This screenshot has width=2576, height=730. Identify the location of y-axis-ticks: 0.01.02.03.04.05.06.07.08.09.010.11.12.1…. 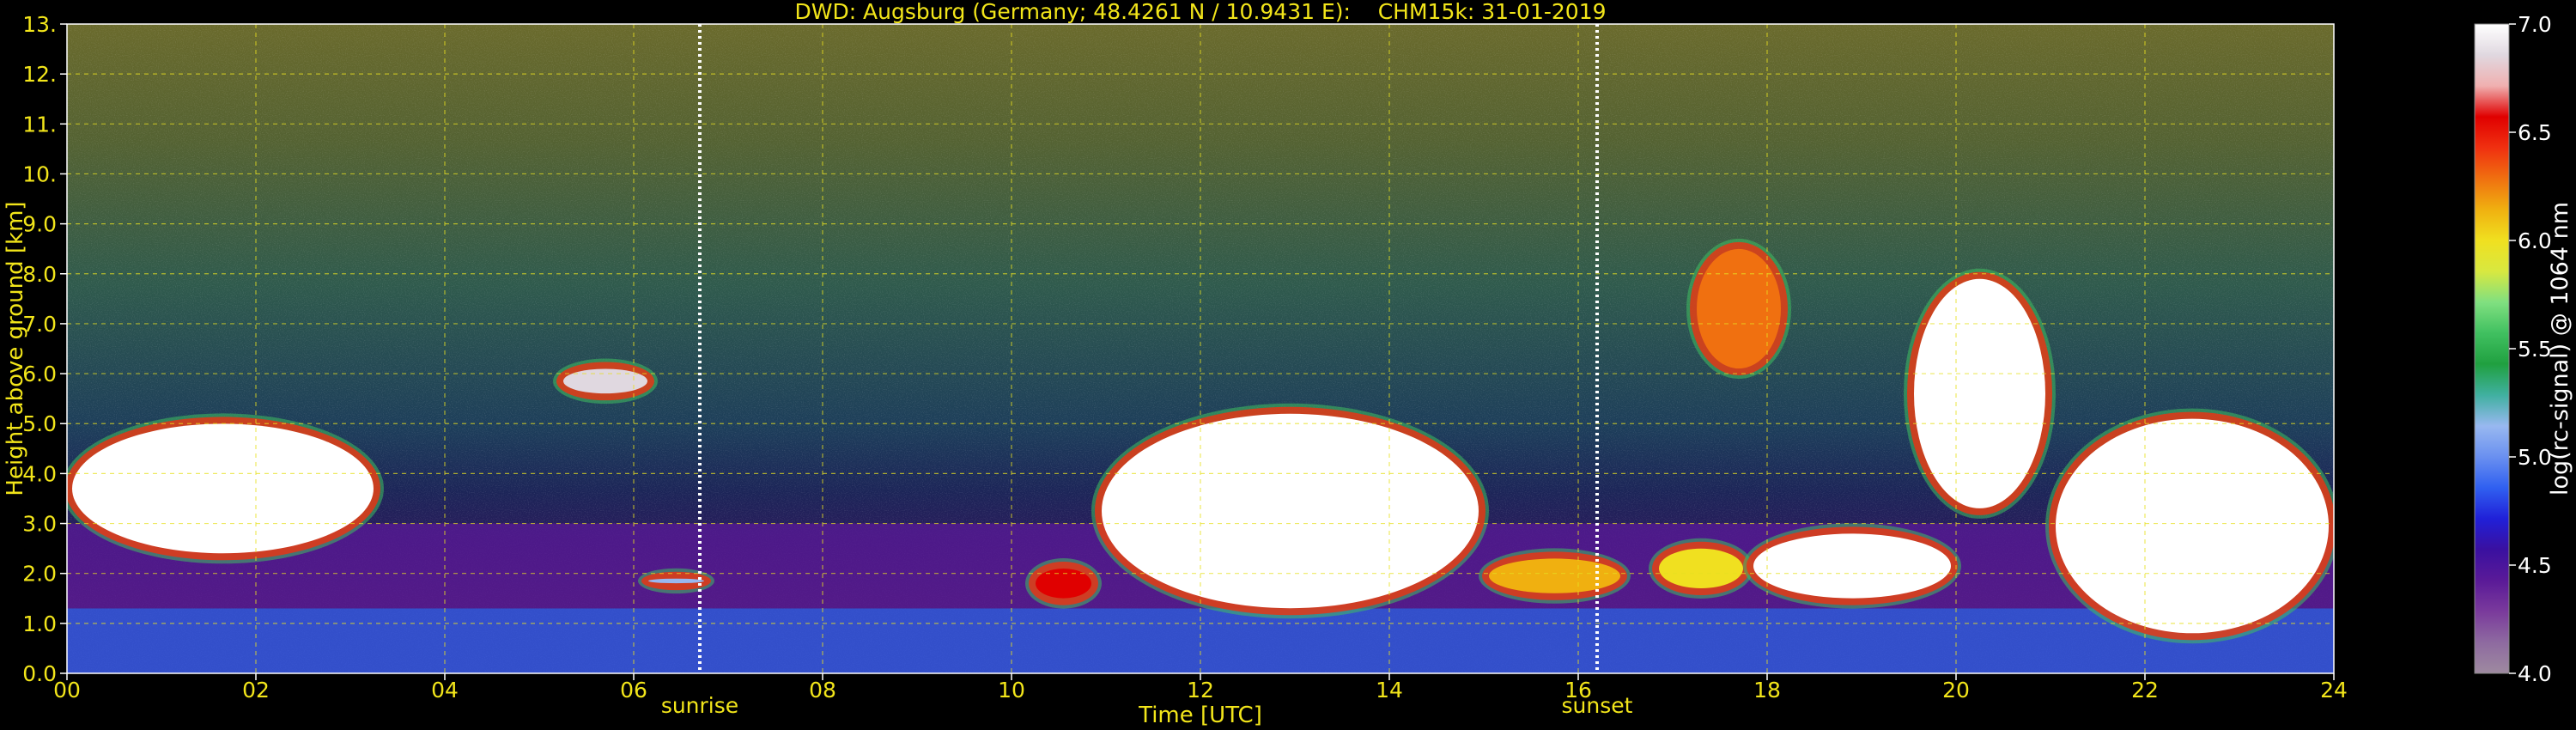
(44, 349).